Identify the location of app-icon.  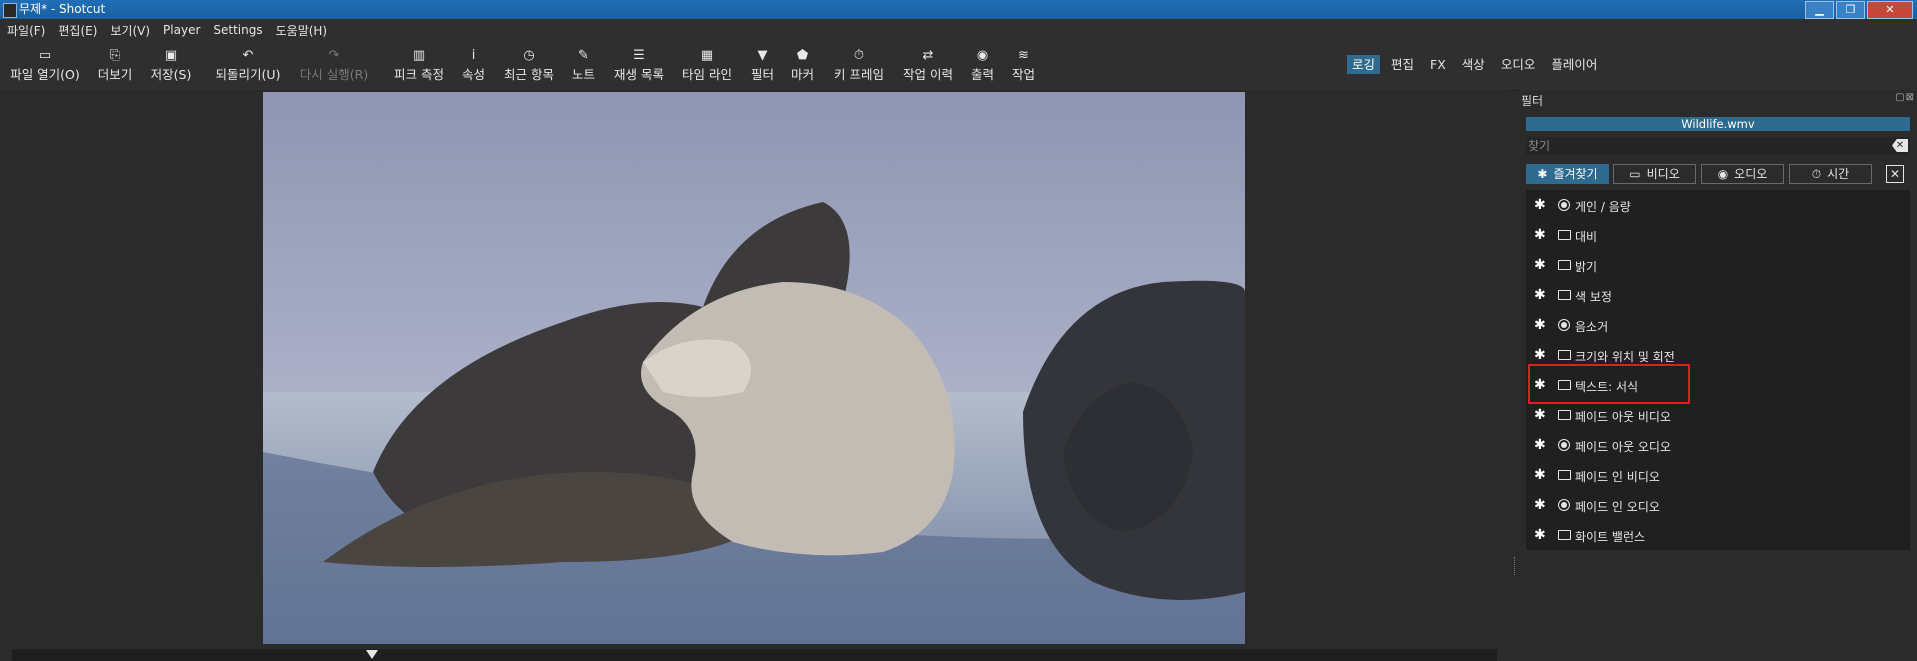
(10, 10).